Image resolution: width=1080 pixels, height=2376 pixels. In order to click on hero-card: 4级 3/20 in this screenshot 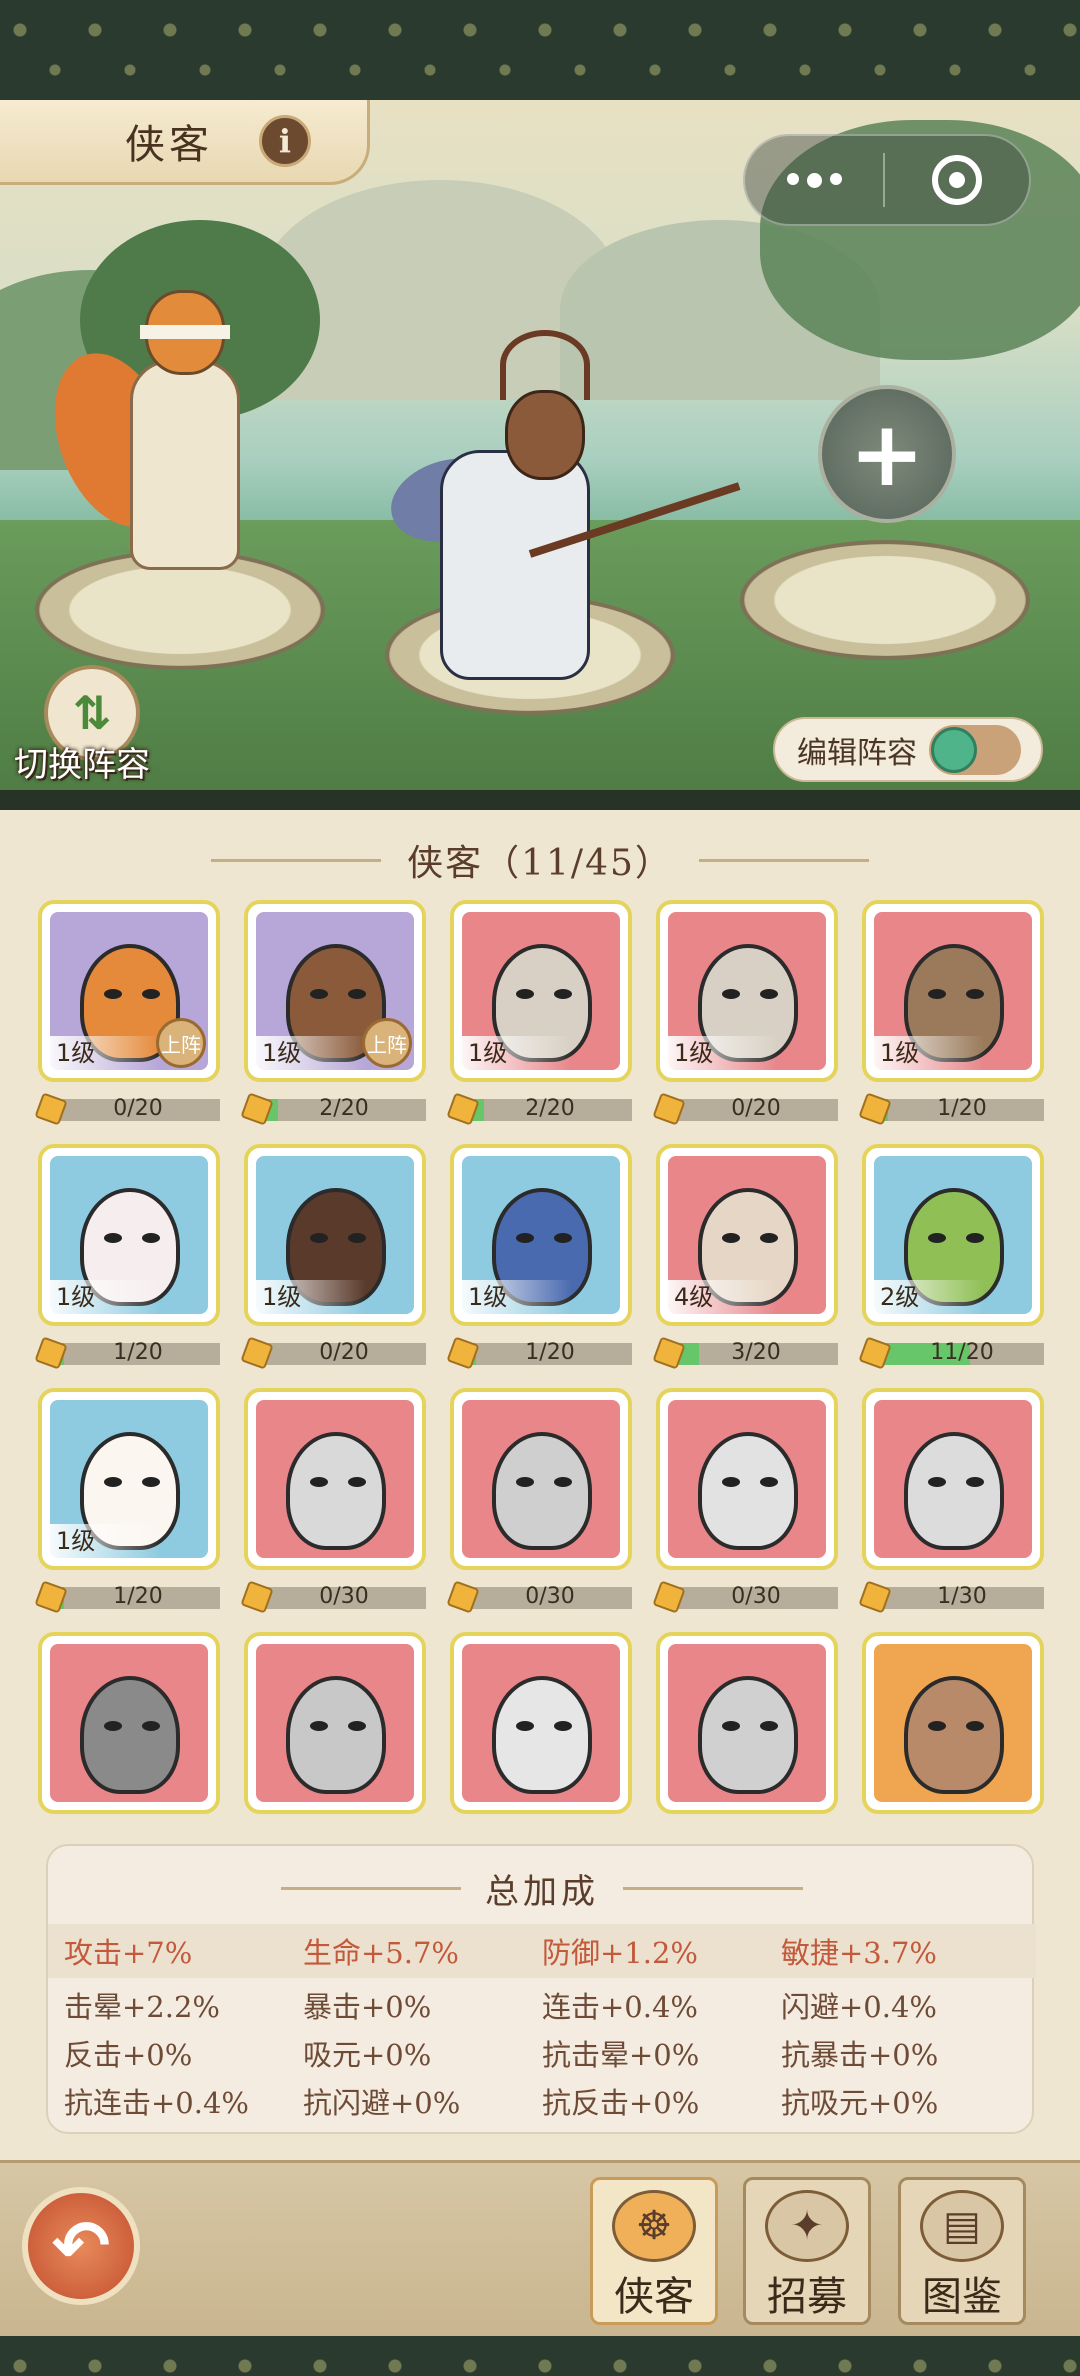, I will do `click(745, 1259)`.